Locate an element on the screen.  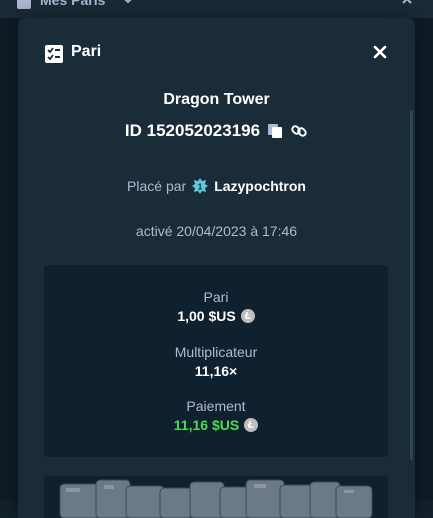
link-icon is located at coordinates (299, 131).